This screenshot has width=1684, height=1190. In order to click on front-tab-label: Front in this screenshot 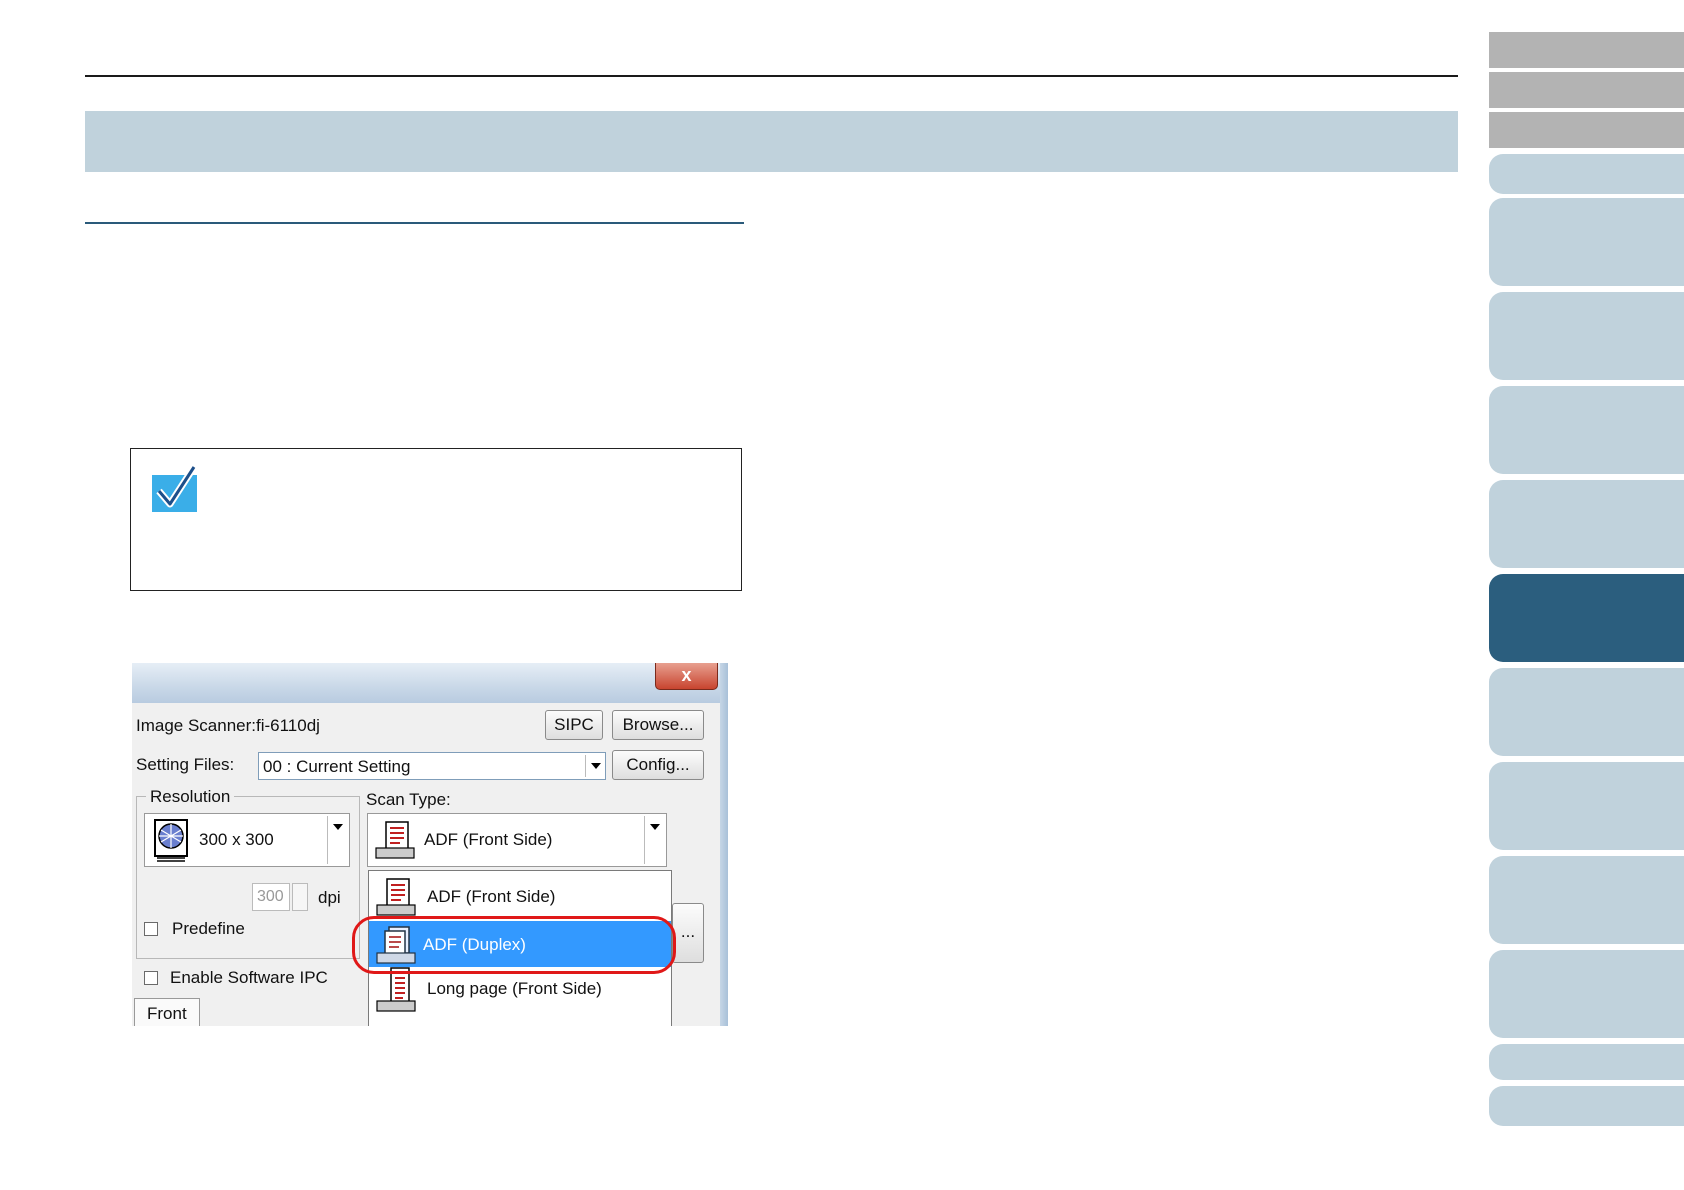, I will do `click(167, 1013)`.